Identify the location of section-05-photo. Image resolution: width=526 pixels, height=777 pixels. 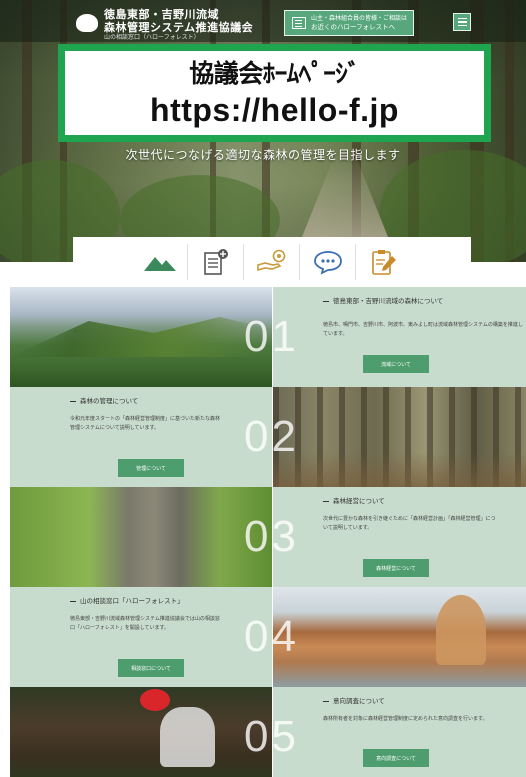
(141, 732).